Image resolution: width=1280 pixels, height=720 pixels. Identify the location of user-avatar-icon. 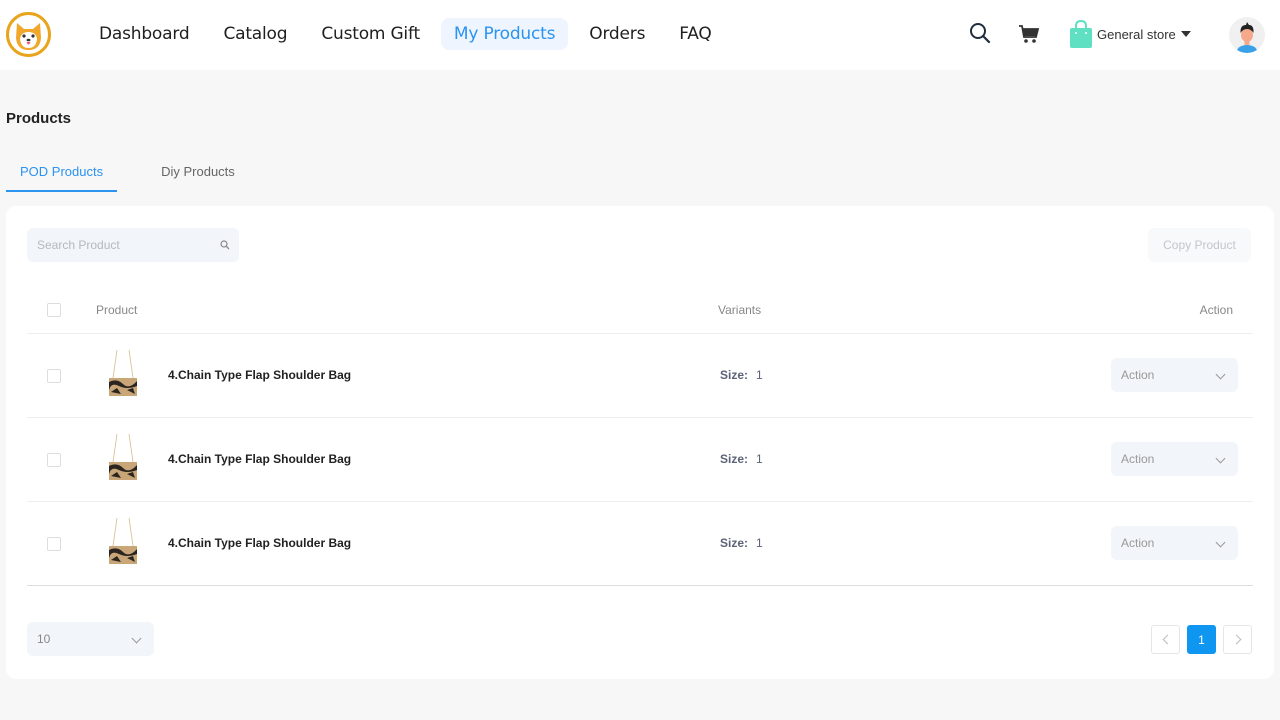
(1247, 37).